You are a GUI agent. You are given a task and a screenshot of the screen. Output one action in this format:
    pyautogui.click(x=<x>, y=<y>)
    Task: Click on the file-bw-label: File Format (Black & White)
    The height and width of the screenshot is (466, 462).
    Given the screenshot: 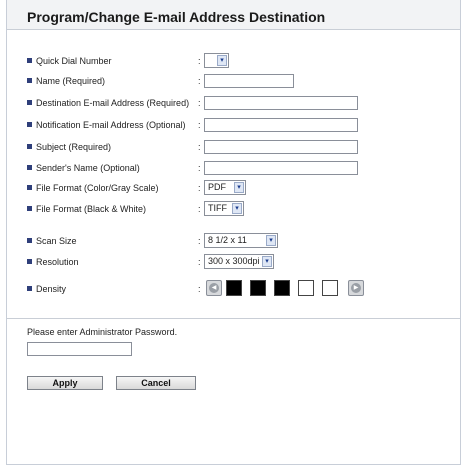 What is the action you would take?
    pyautogui.click(x=91, y=209)
    